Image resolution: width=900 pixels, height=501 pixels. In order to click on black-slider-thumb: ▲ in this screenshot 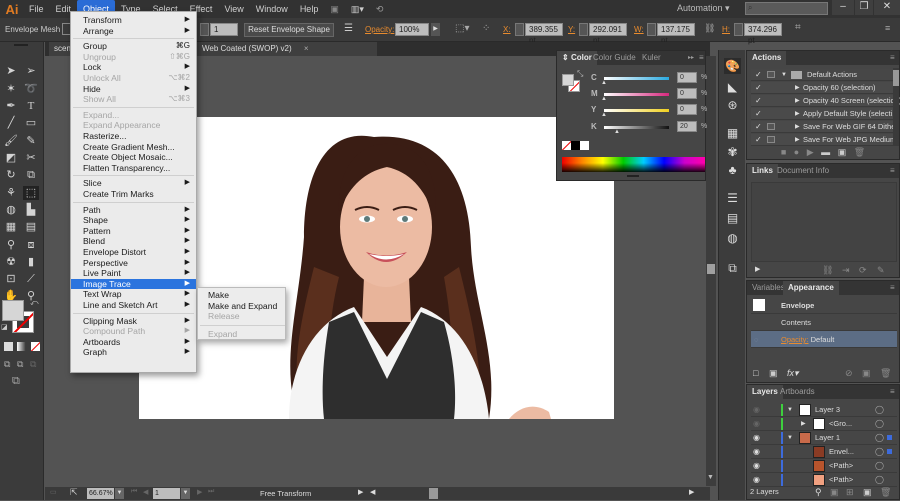, I will do `click(617, 132)`.